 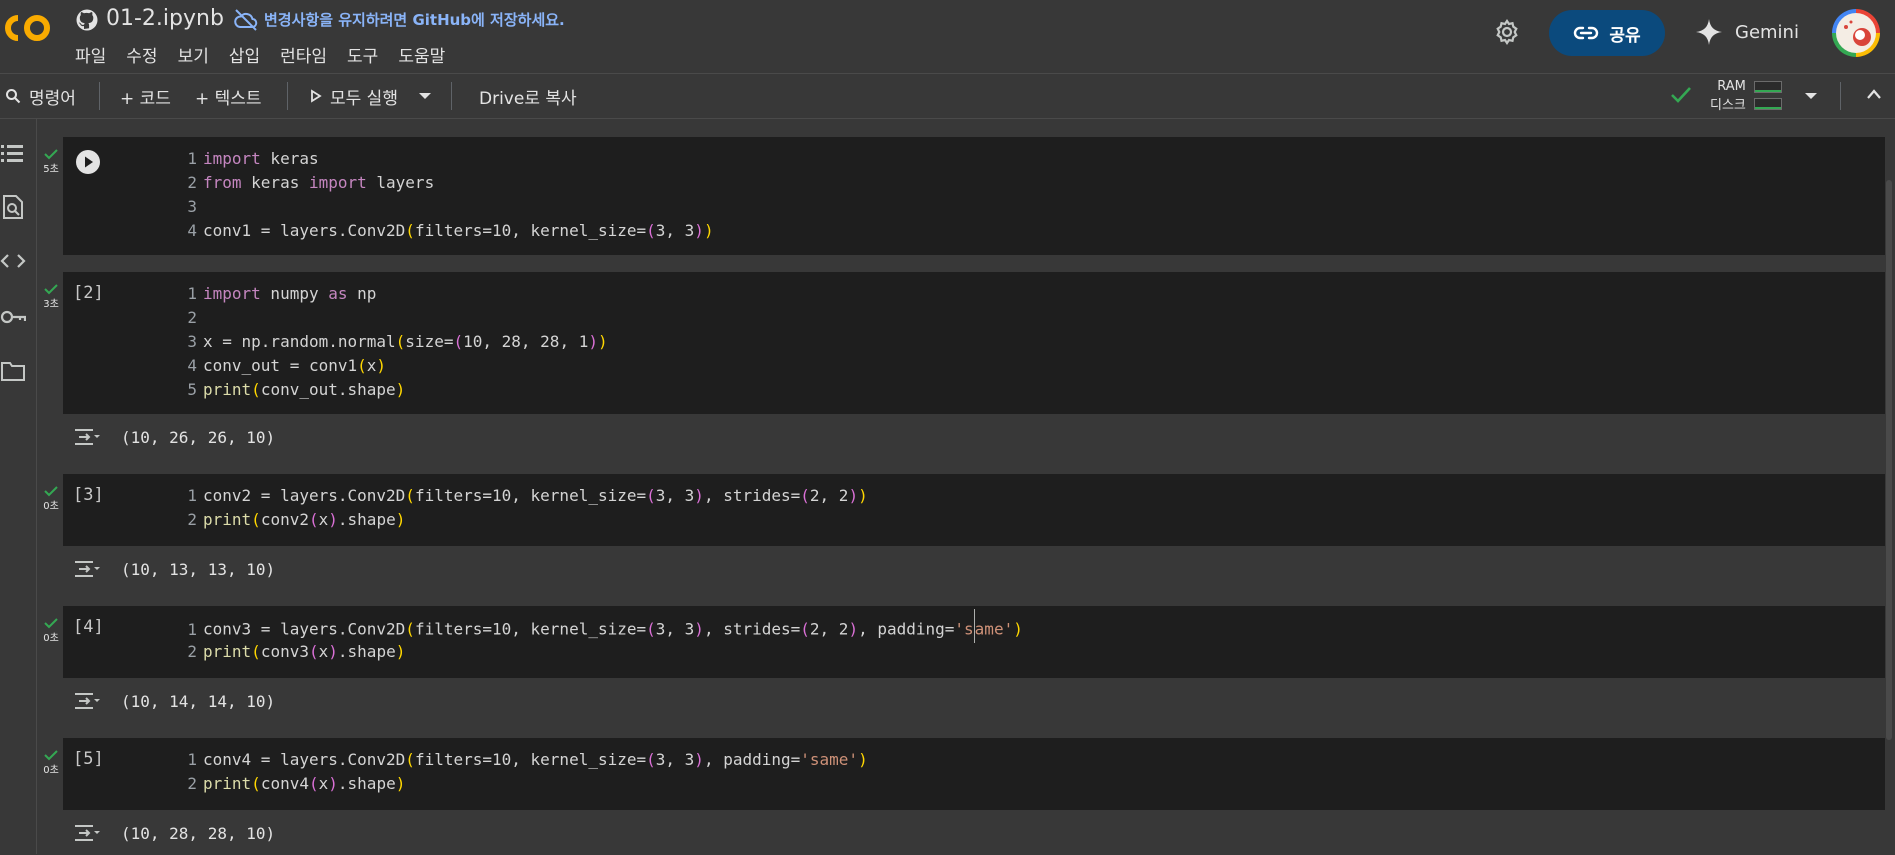 What do you see at coordinates (303, 54) in the screenshot?
I see `menu-runtime: 런타임` at bounding box center [303, 54].